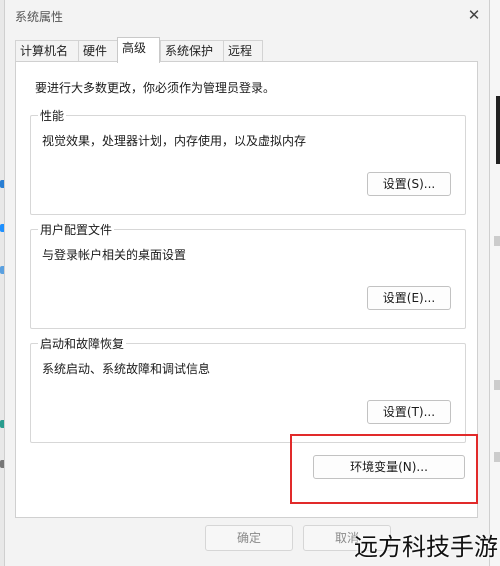  What do you see at coordinates (138, 50) in the screenshot?
I see `tab-advanced: 高级` at bounding box center [138, 50].